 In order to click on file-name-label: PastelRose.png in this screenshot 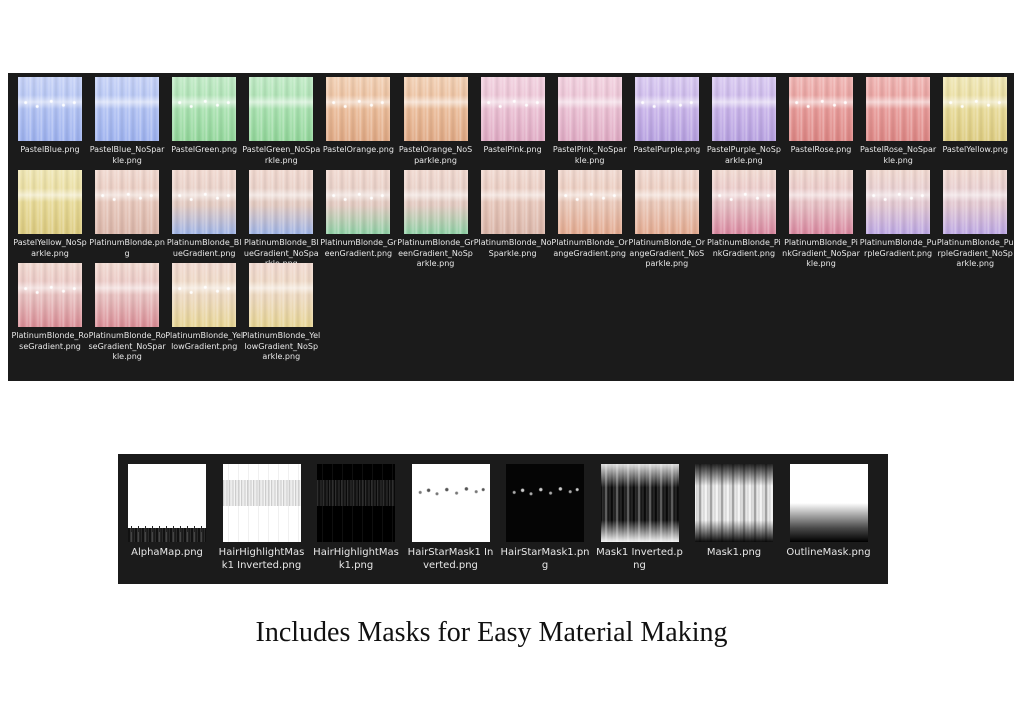, I will do `click(821, 149)`.